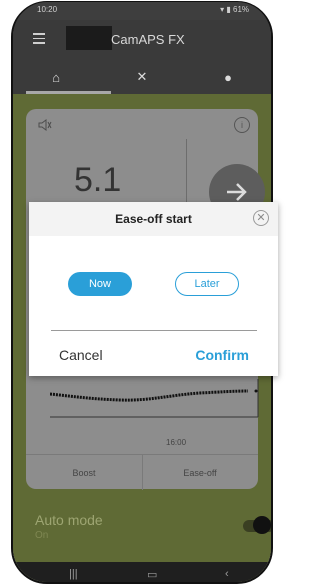 The height and width of the screenshot is (585, 320). What do you see at coordinates (47, 9) in the screenshot?
I see `status-time: 10:20` at bounding box center [47, 9].